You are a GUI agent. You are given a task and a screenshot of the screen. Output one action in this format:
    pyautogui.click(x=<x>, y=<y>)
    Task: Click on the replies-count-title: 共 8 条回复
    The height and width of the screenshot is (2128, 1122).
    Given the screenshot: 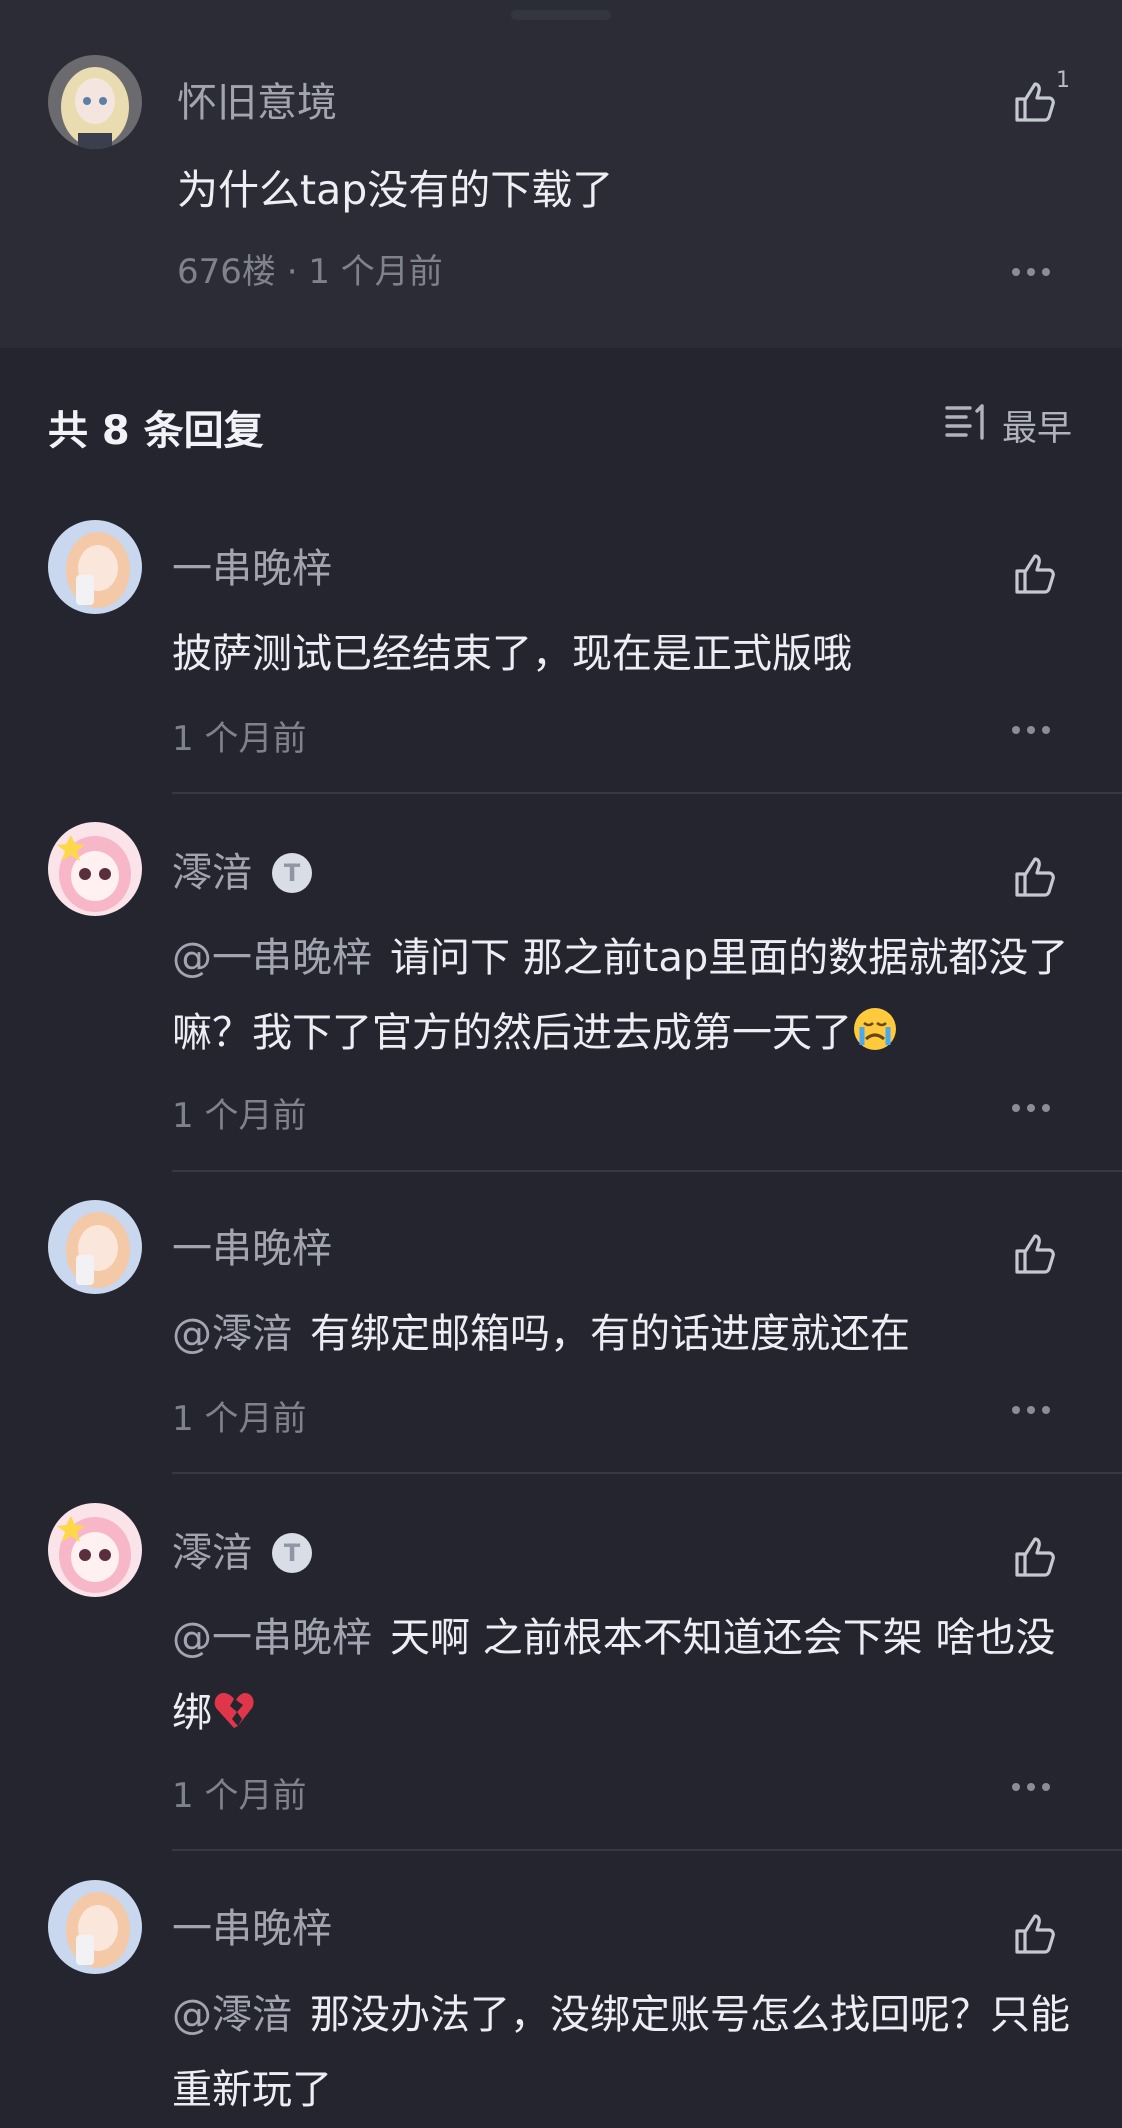 What is the action you would take?
    pyautogui.click(x=156, y=431)
    